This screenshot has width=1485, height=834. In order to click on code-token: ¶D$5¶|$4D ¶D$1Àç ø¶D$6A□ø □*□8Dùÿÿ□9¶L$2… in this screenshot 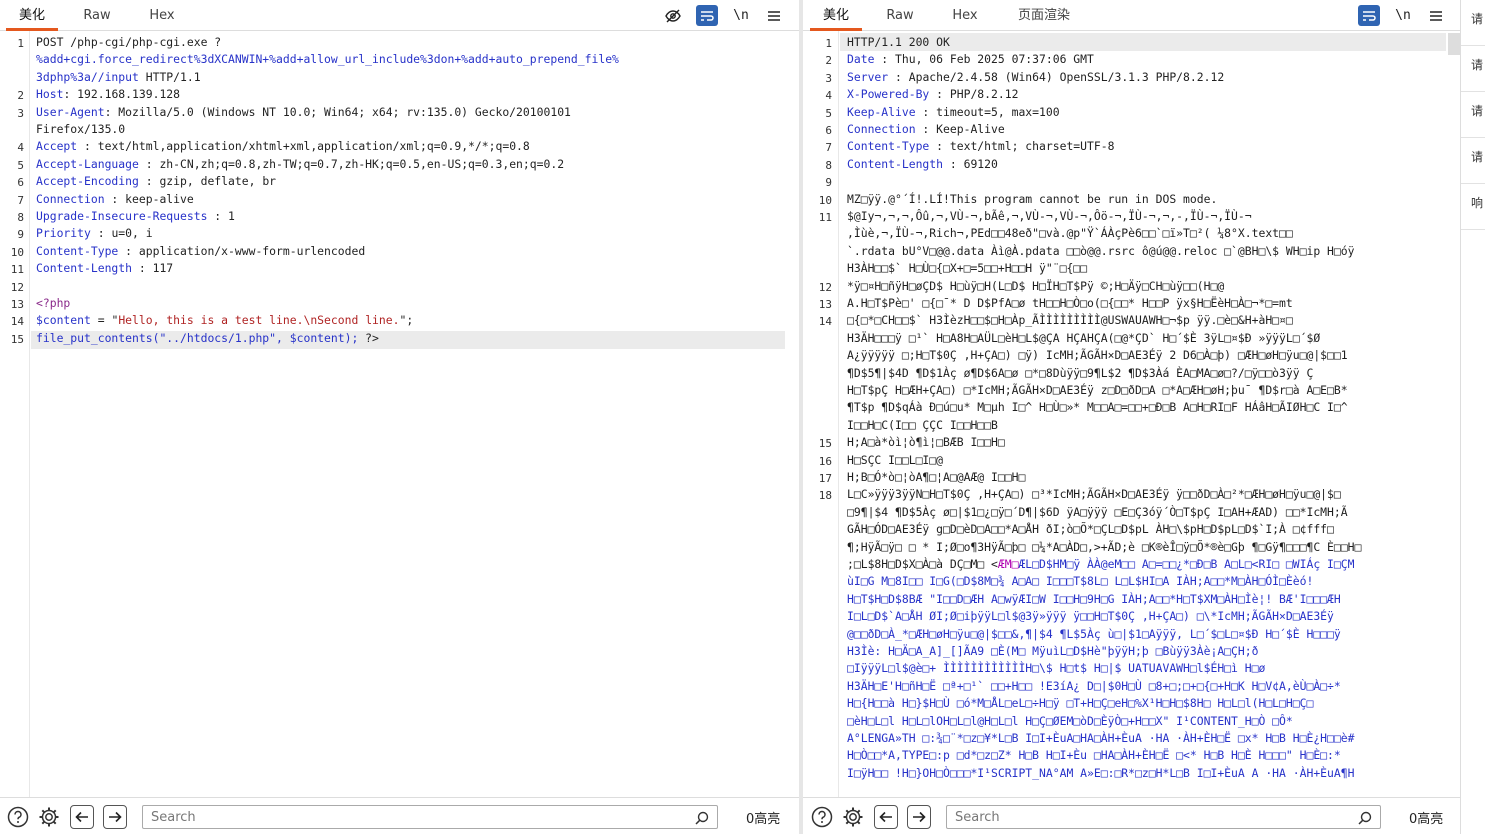, I will do `click(1080, 372)`.